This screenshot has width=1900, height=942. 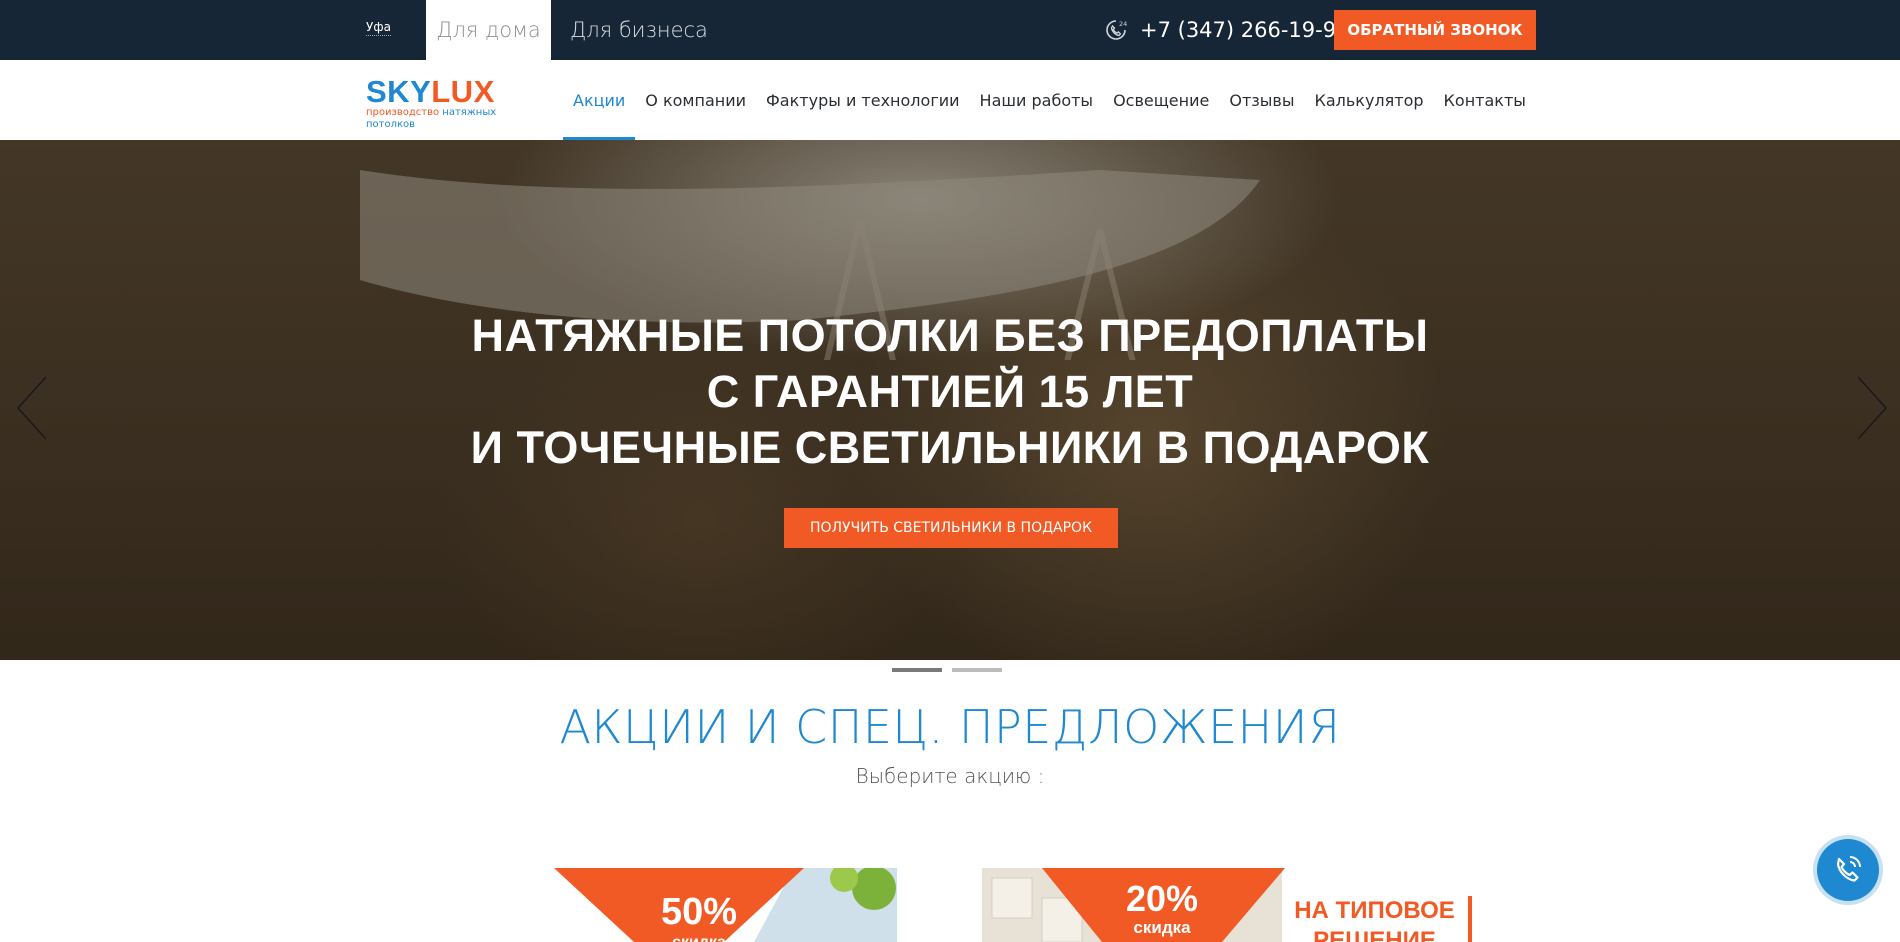 I want to click on chevron-left-icon, so click(x=34, y=408).